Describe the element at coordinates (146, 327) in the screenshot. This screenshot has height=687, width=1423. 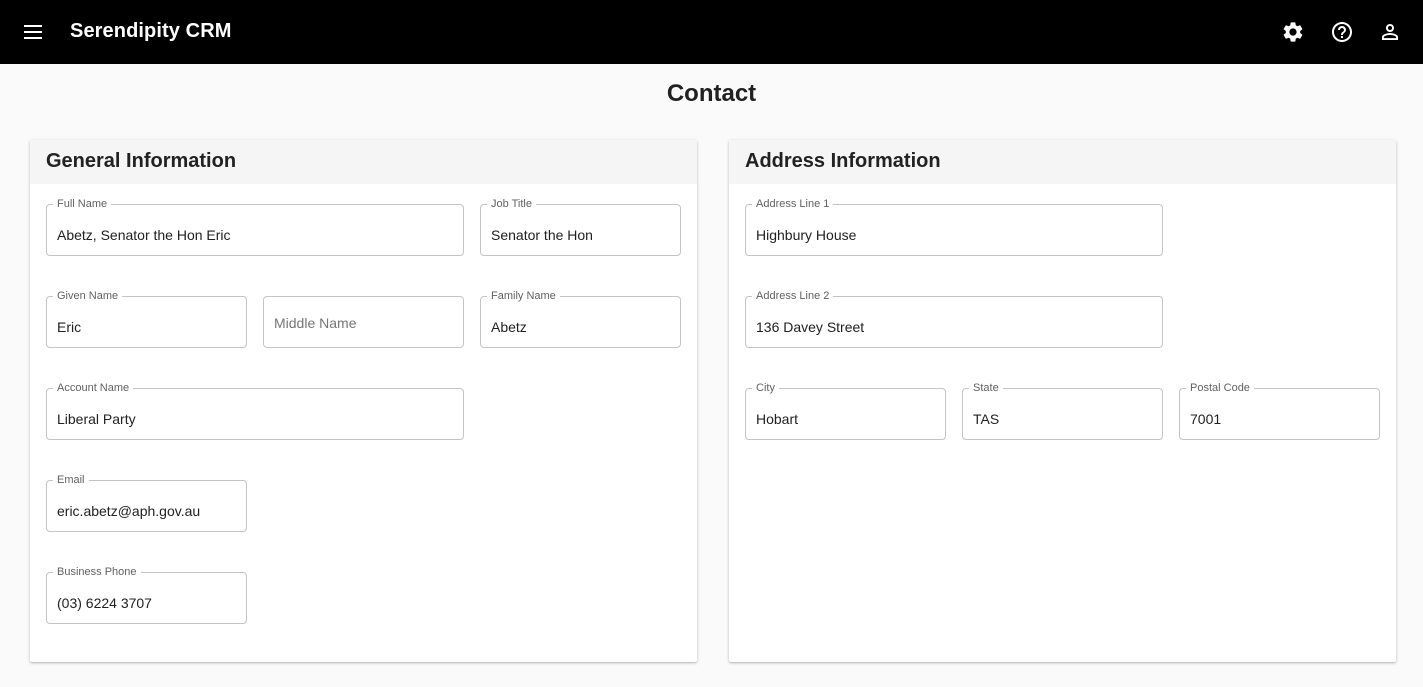
I see `given-name-input` at that location.